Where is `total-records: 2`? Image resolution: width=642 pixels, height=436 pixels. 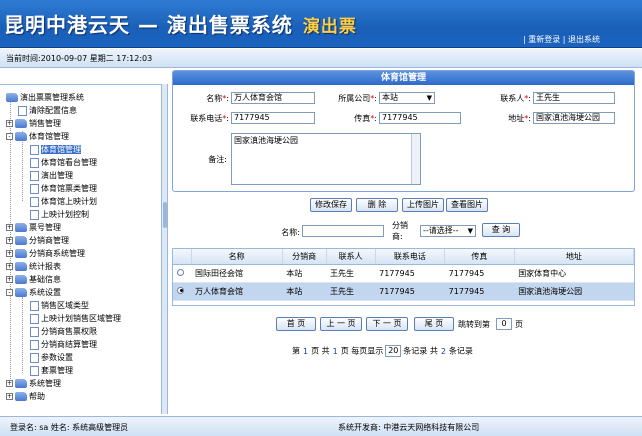
total-records: 2 is located at coordinates (443, 351).